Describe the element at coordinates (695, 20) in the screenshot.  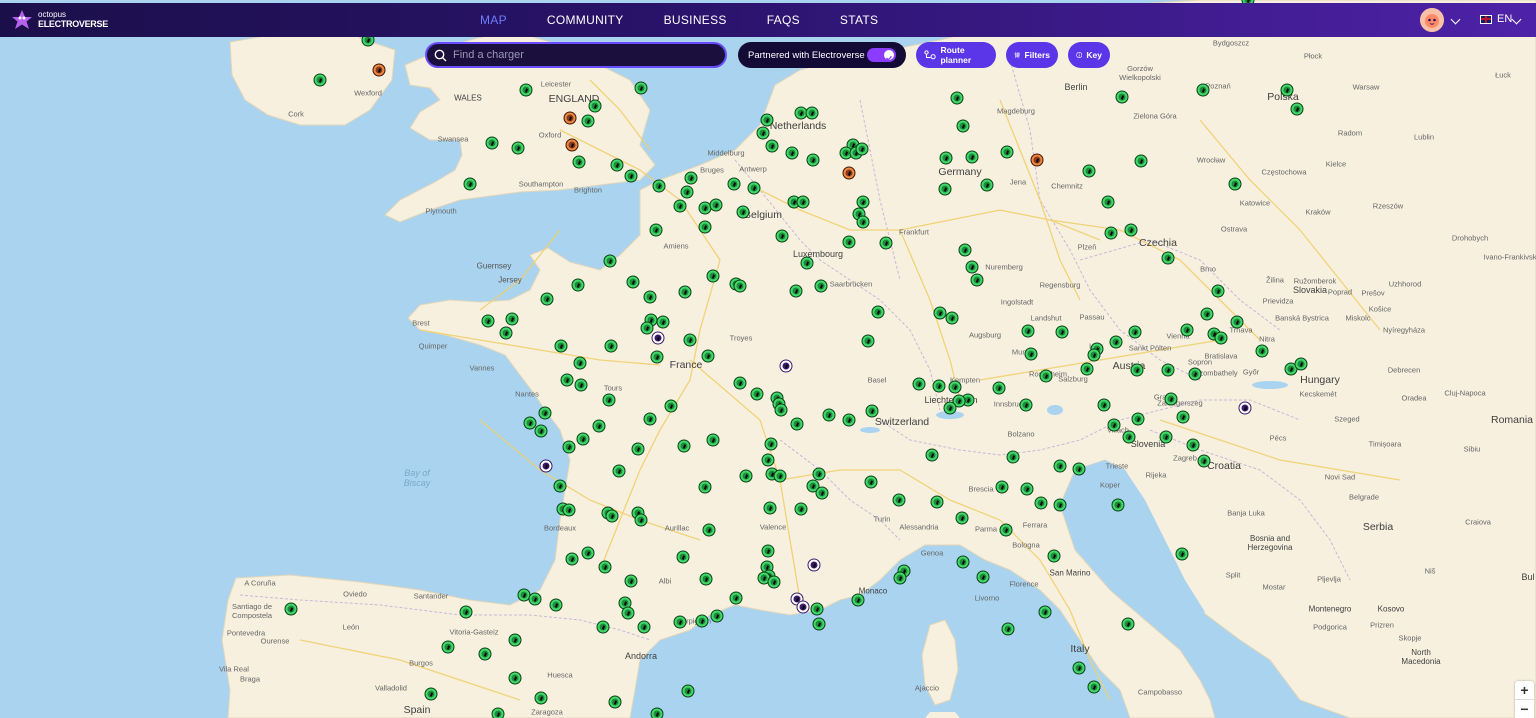
I see `nav-business: BUSINESS` at that location.